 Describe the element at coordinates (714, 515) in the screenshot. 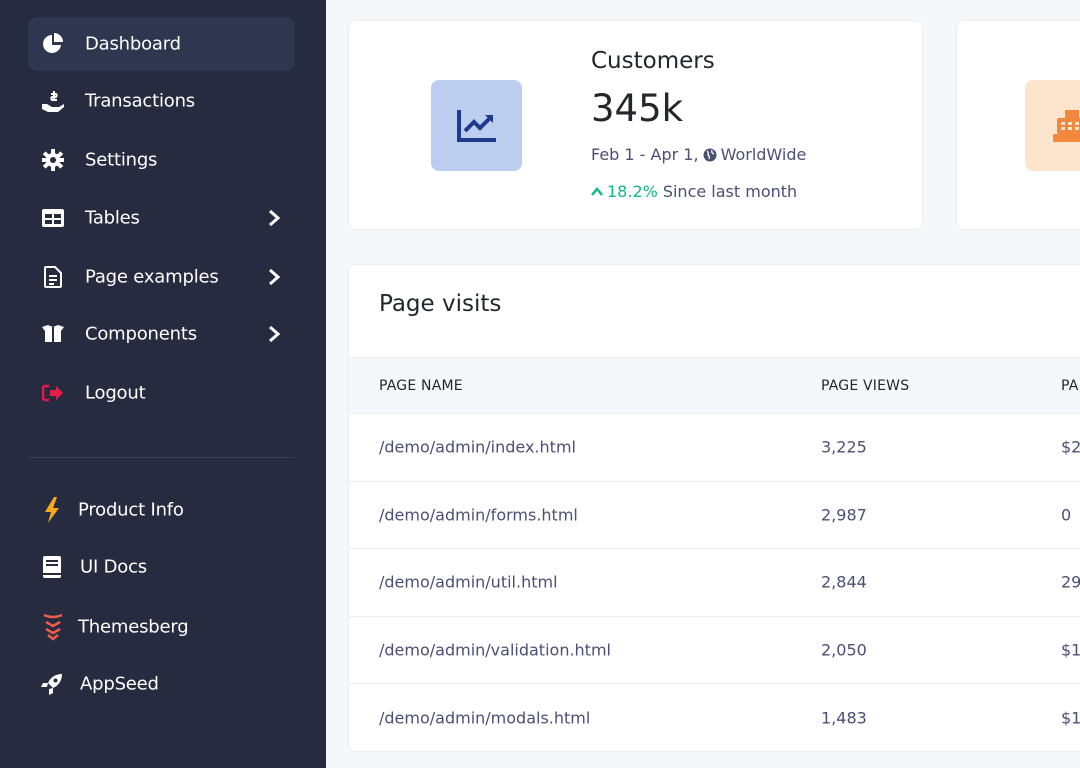

I see `table-row: /demo/admin/forms.html 2,987 0` at that location.